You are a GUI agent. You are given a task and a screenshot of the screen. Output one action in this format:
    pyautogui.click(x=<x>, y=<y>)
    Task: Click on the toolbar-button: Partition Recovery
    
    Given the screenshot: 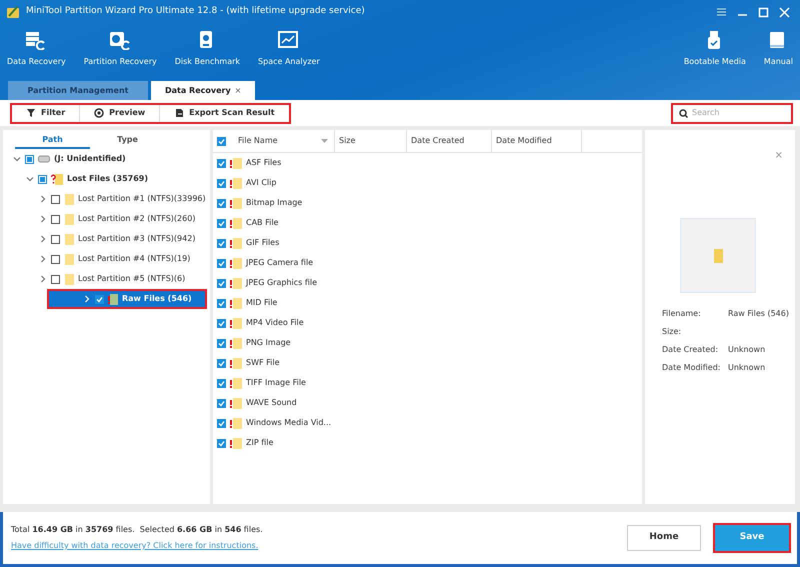 What is the action you would take?
    pyautogui.click(x=120, y=46)
    